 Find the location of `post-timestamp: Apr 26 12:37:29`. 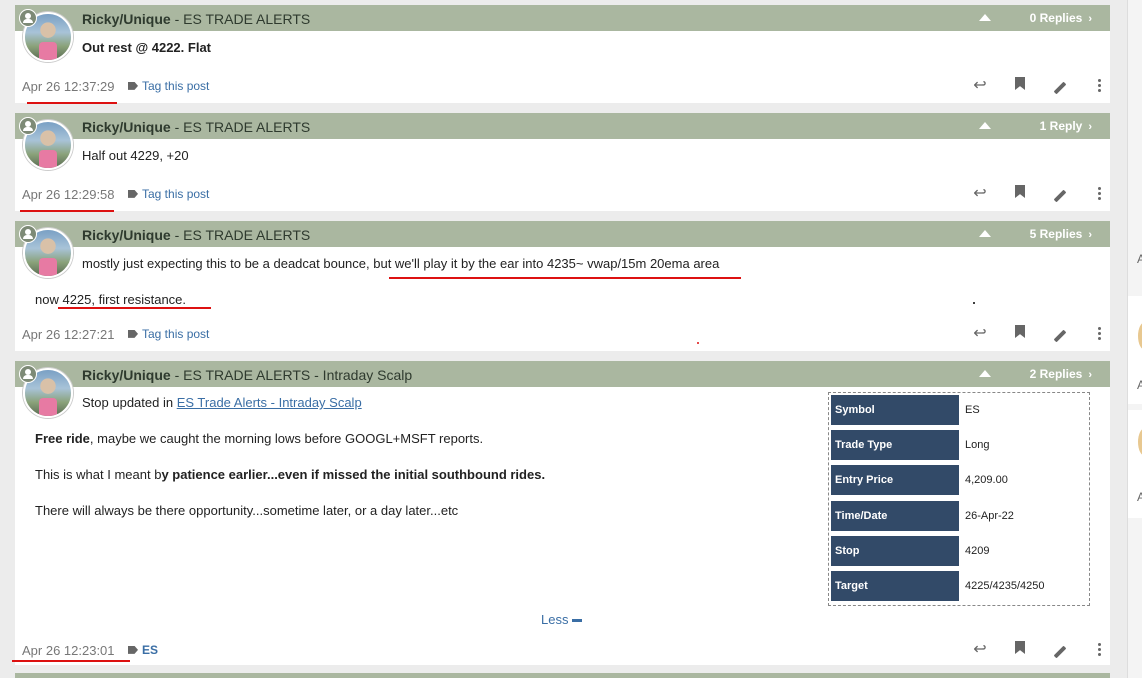

post-timestamp: Apr 26 12:37:29 is located at coordinates (68, 86).